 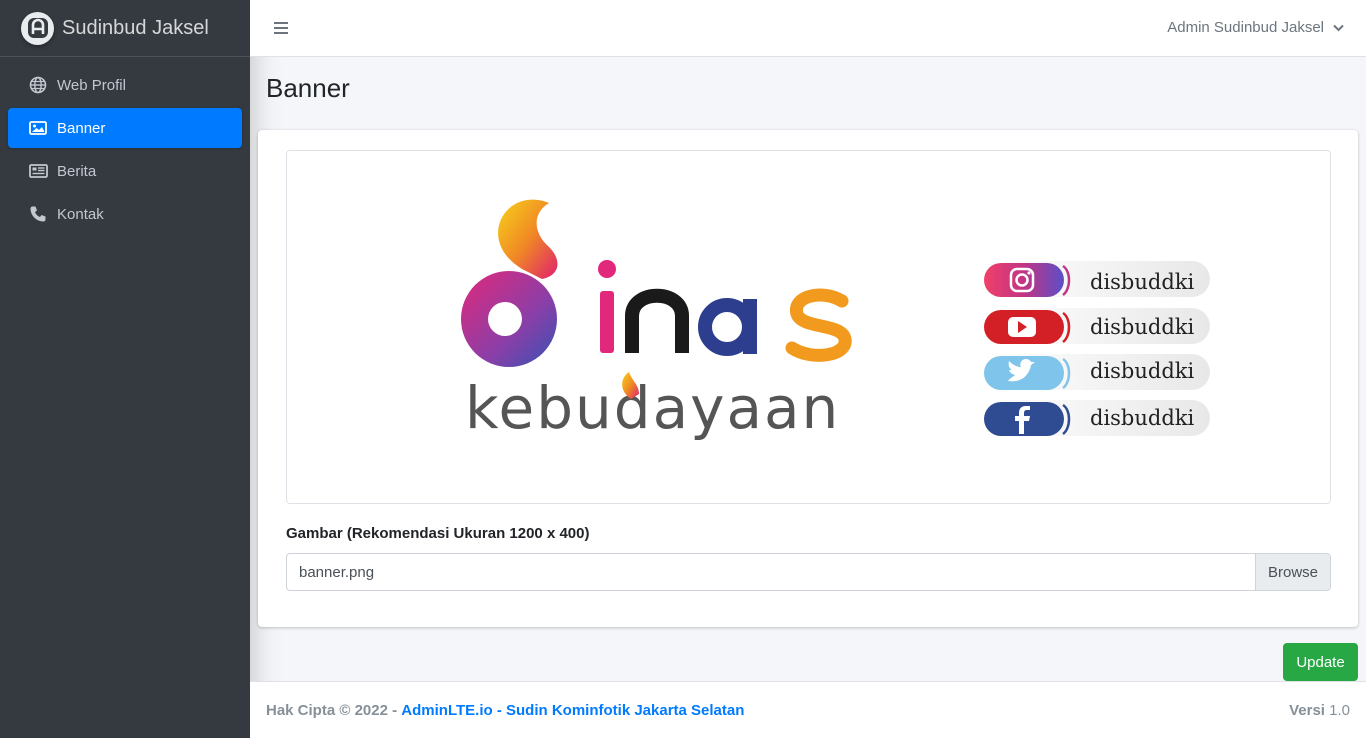 What do you see at coordinates (281, 28) in the screenshot?
I see `menu-toggle-icon` at bounding box center [281, 28].